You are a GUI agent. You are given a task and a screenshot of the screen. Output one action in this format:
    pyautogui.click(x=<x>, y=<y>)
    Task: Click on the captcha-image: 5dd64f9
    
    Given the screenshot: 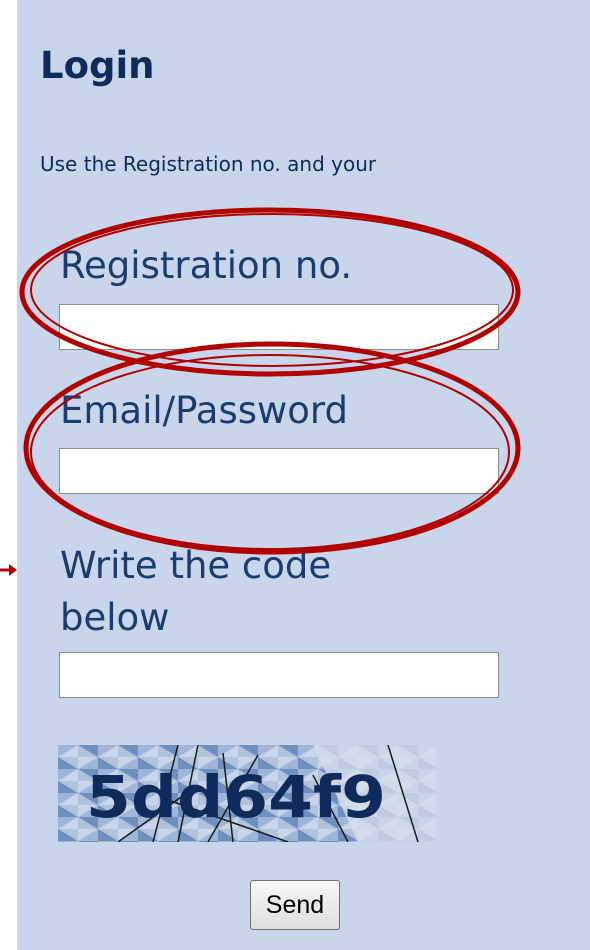 What is the action you would take?
    pyautogui.click(x=247, y=793)
    